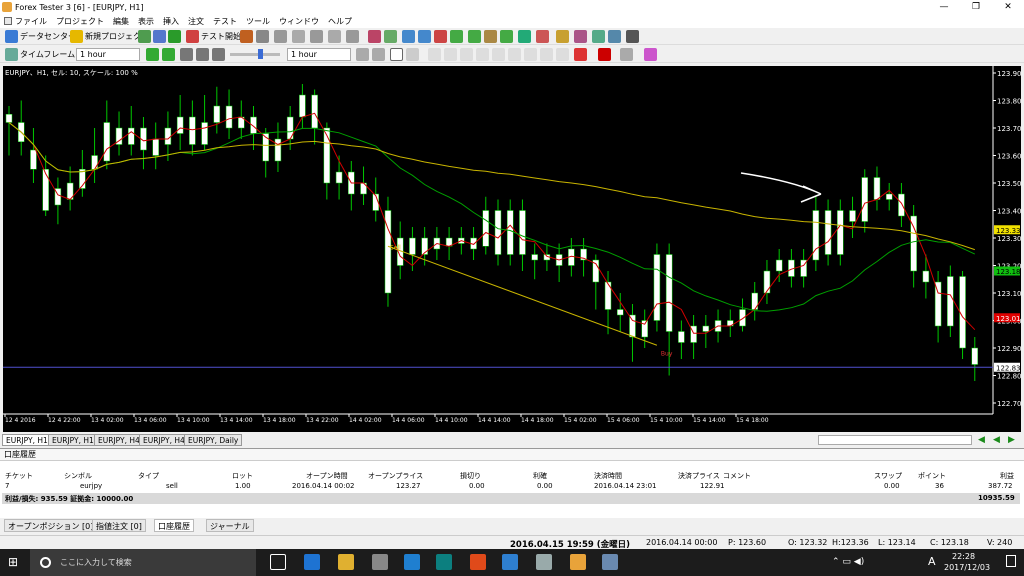  What do you see at coordinates (546, 54) in the screenshot?
I see `shape-icon` at bounding box center [546, 54].